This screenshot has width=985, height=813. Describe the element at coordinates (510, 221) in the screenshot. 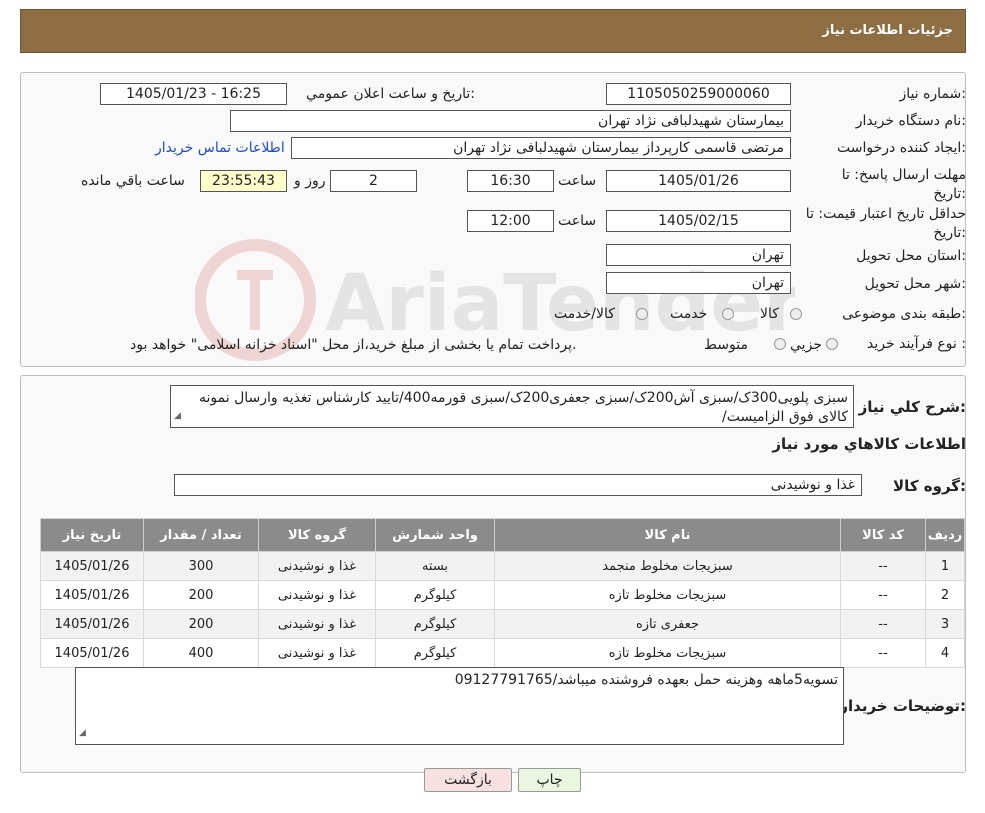

I see `validity-time-field: 12:00` at that location.